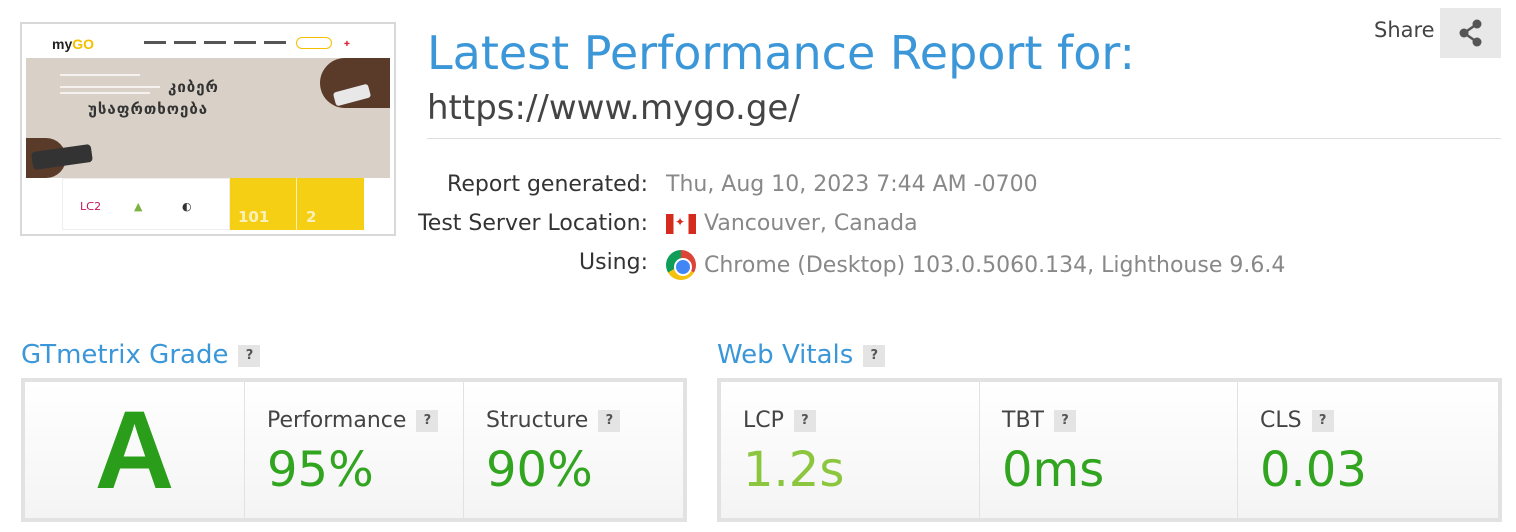  I want to click on meta-value: Thu, Aug 10, 2023 7:44 AM -0700, so click(852, 184).